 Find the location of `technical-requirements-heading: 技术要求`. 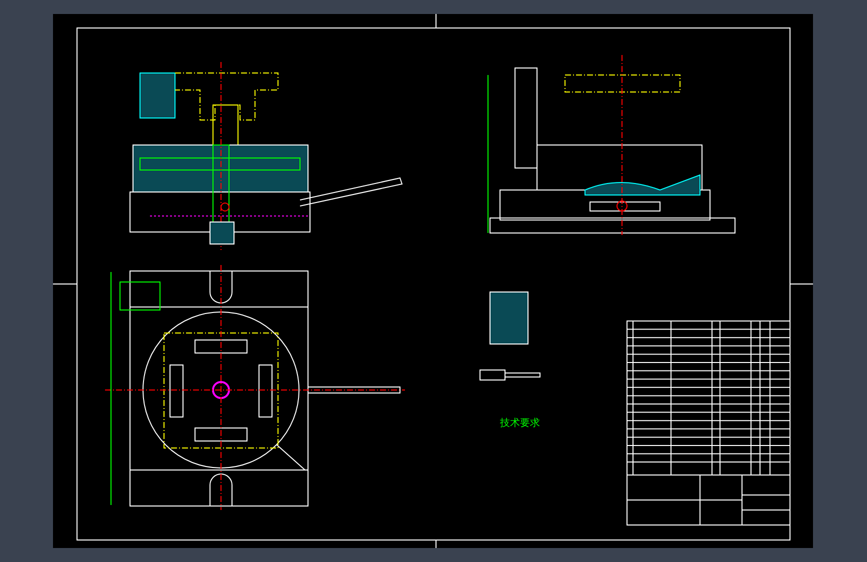

technical-requirements-heading: 技术要求 is located at coordinates (520, 423).